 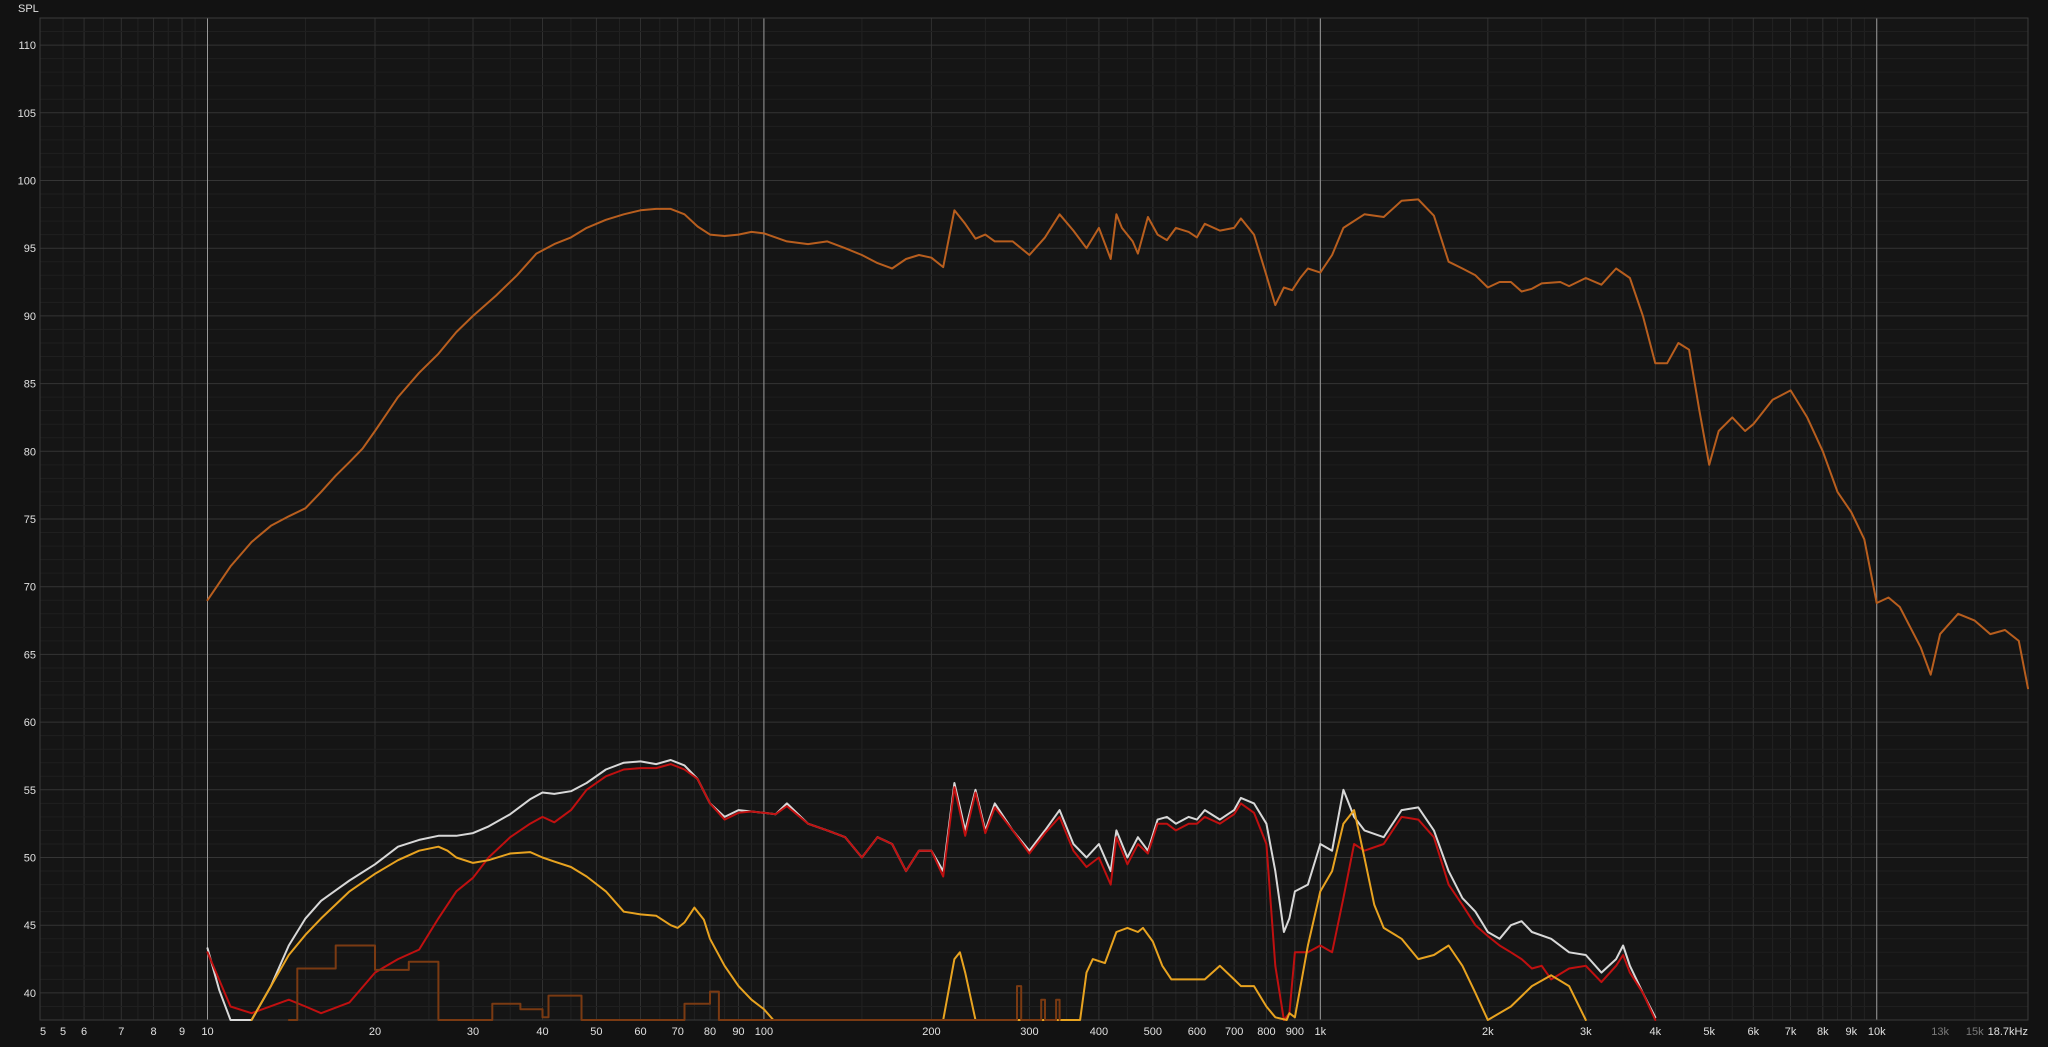 I want to click on x-tick-label: 50, so click(x=596, y=1032).